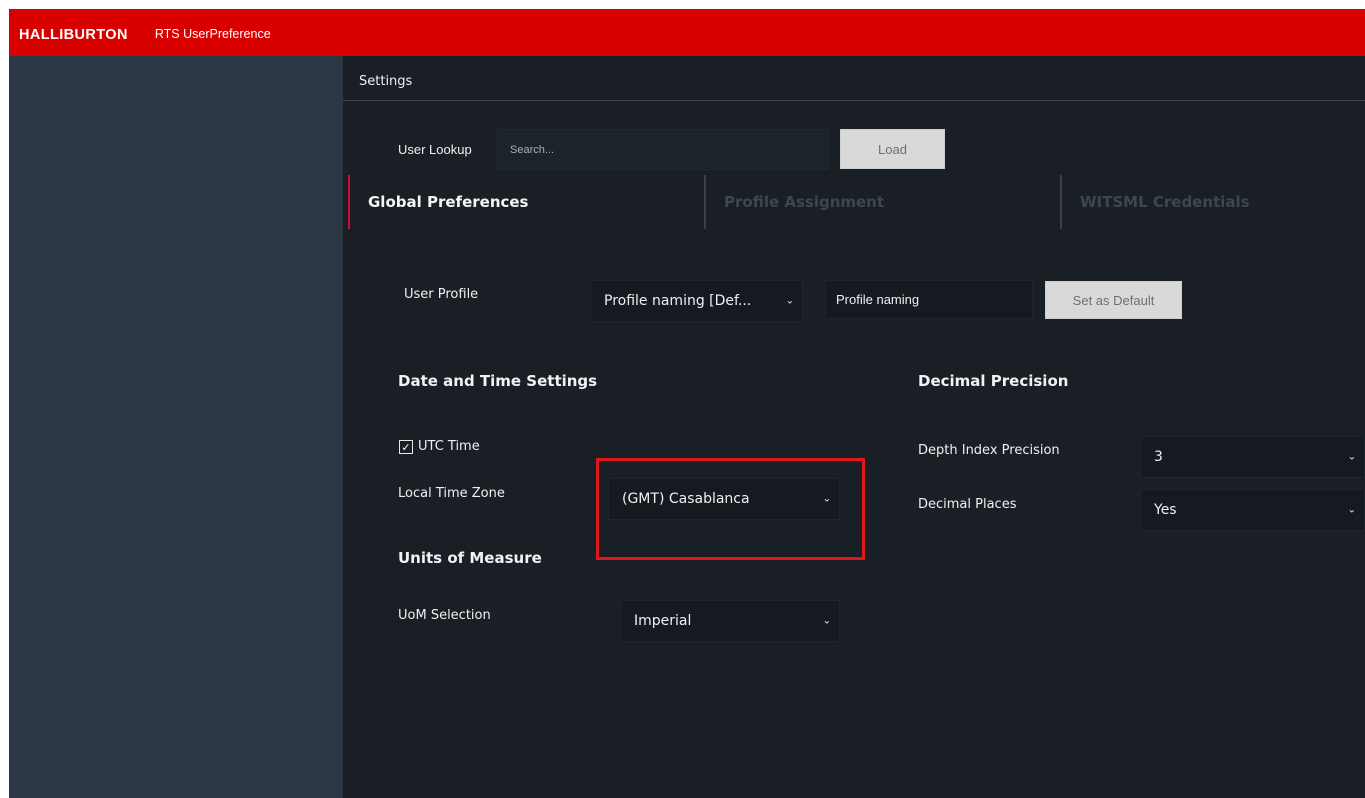  Describe the element at coordinates (448, 202) in the screenshot. I see `tab-label: Global Preferences` at that location.